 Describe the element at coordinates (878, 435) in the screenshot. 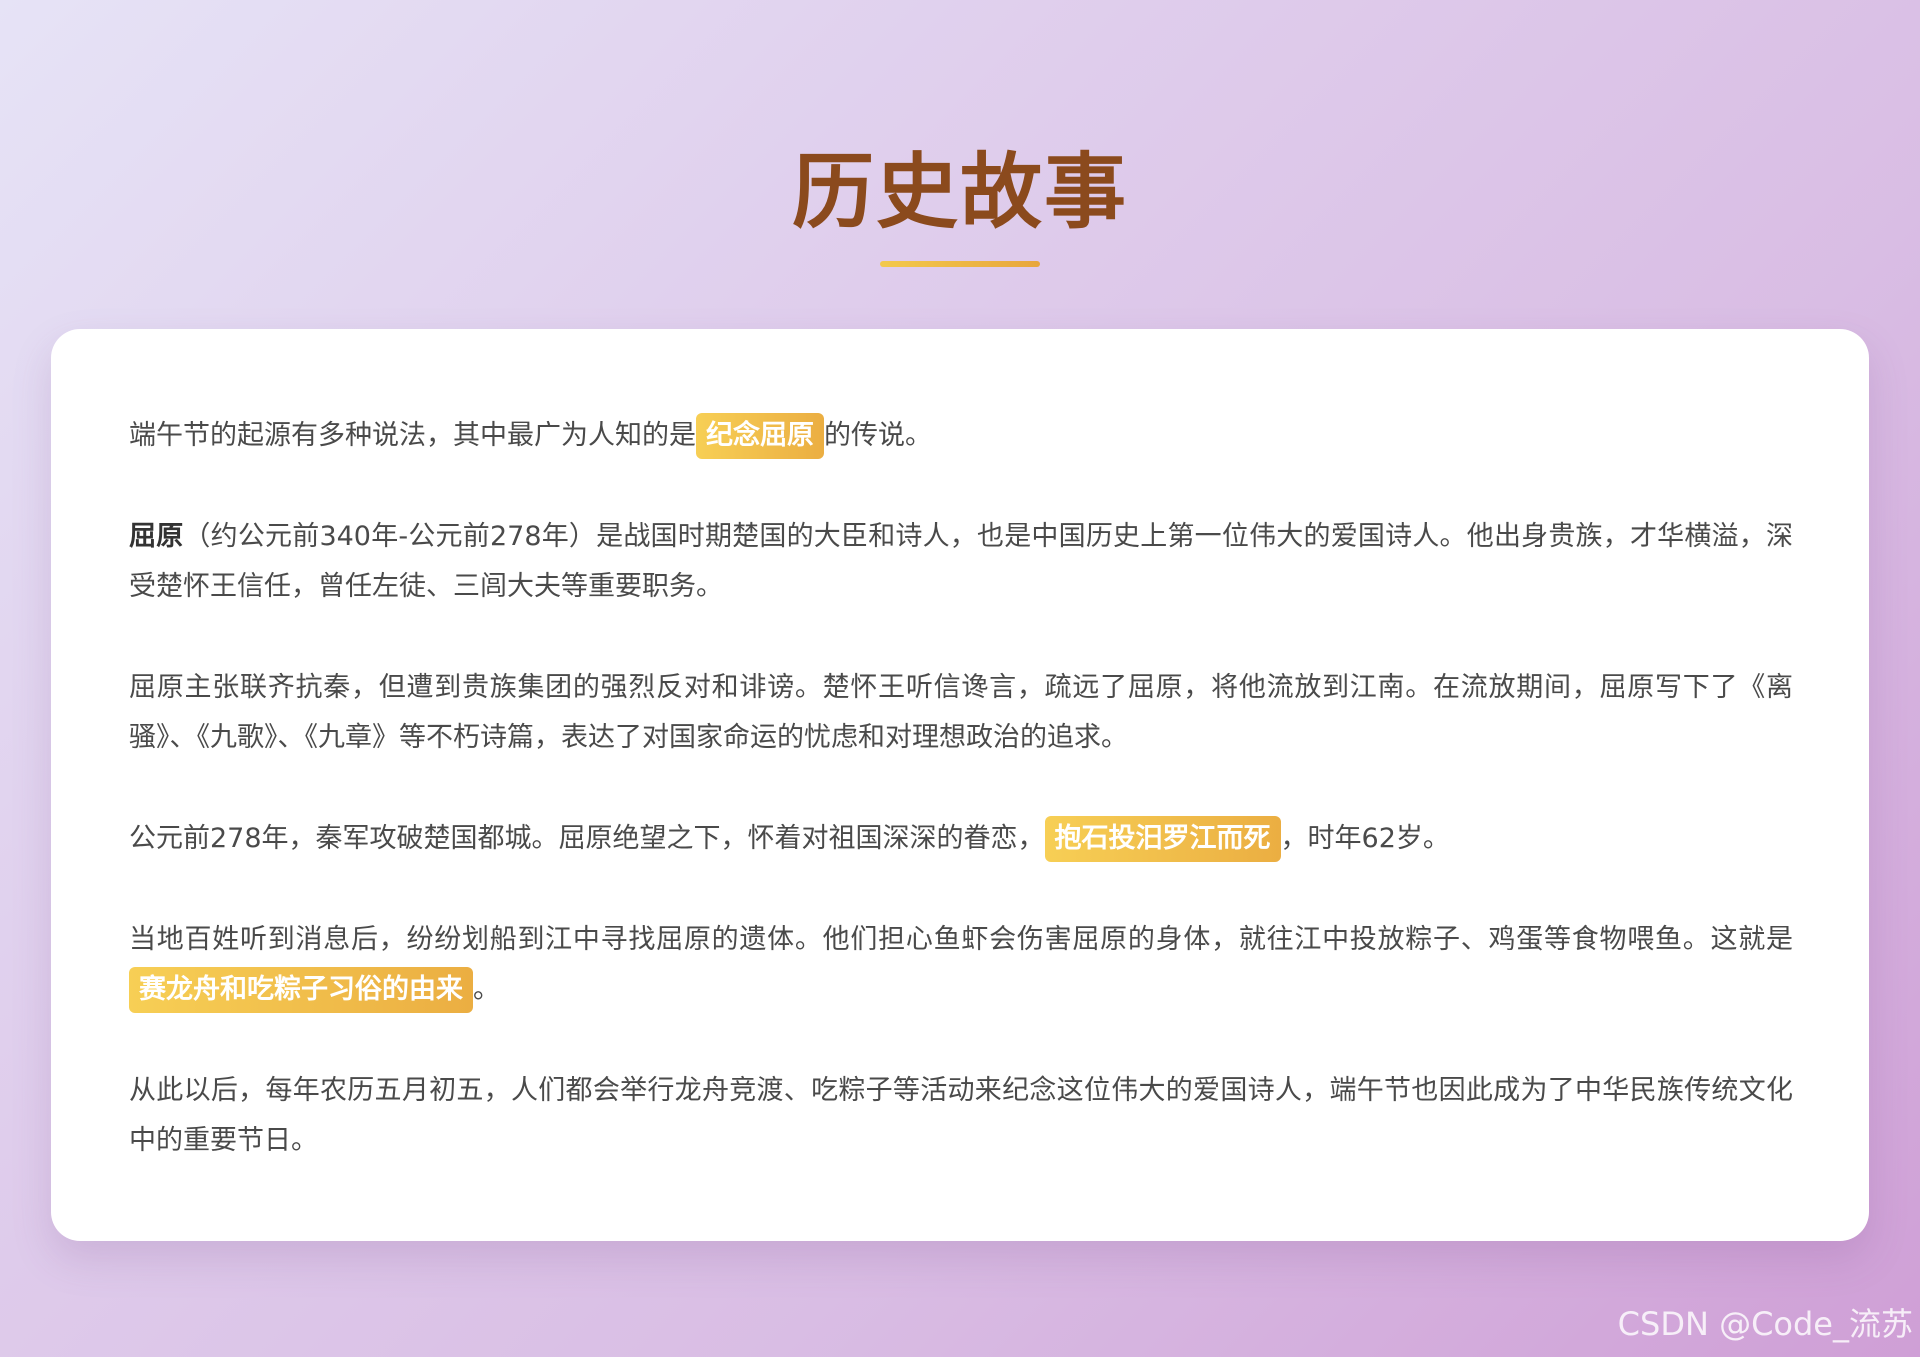

I see `intro-text-end: 的传说。` at that location.